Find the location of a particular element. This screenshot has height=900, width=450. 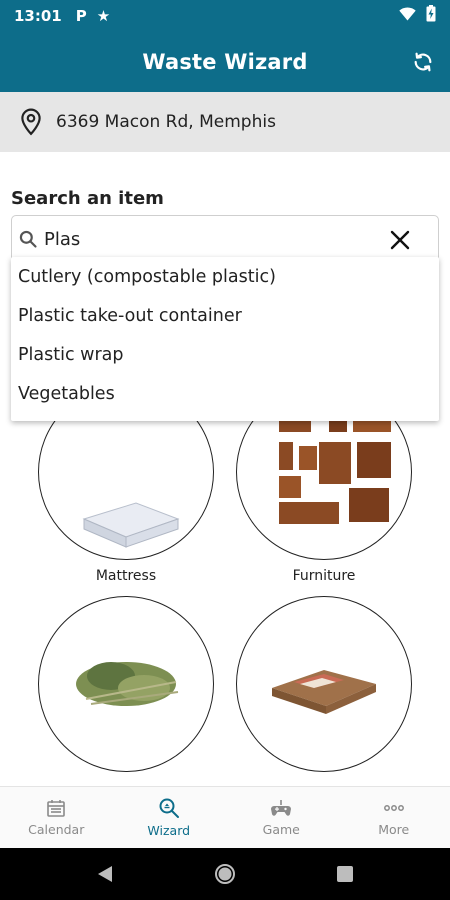

parking-icon: P is located at coordinates (81, 16).